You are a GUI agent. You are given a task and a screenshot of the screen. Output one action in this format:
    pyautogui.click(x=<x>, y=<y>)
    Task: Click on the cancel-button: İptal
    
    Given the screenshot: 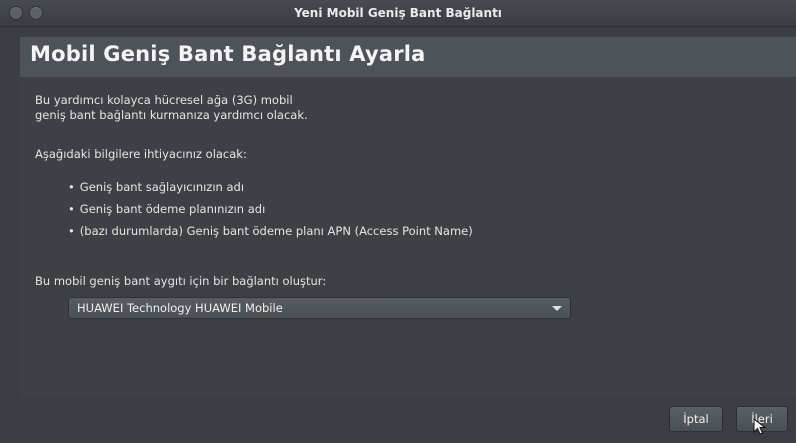 What is the action you would take?
    pyautogui.click(x=696, y=419)
    